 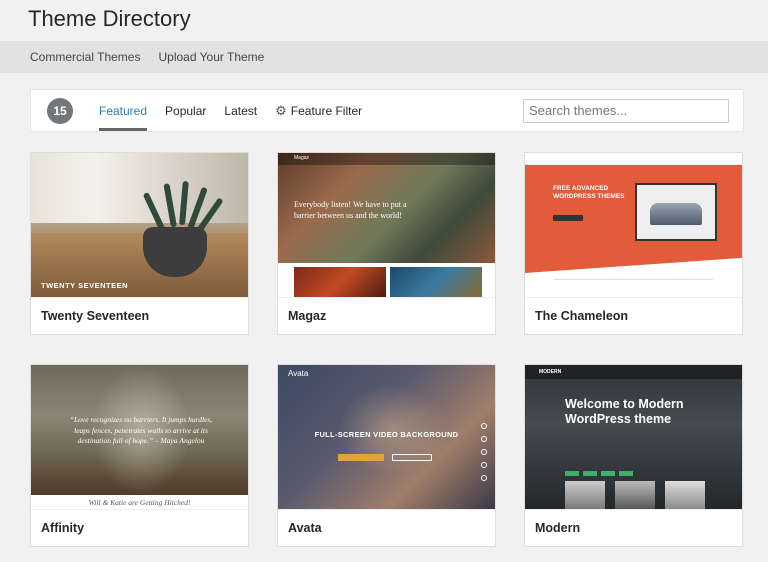 What do you see at coordinates (281, 110) in the screenshot?
I see `gear-icon: ⚙` at bounding box center [281, 110].